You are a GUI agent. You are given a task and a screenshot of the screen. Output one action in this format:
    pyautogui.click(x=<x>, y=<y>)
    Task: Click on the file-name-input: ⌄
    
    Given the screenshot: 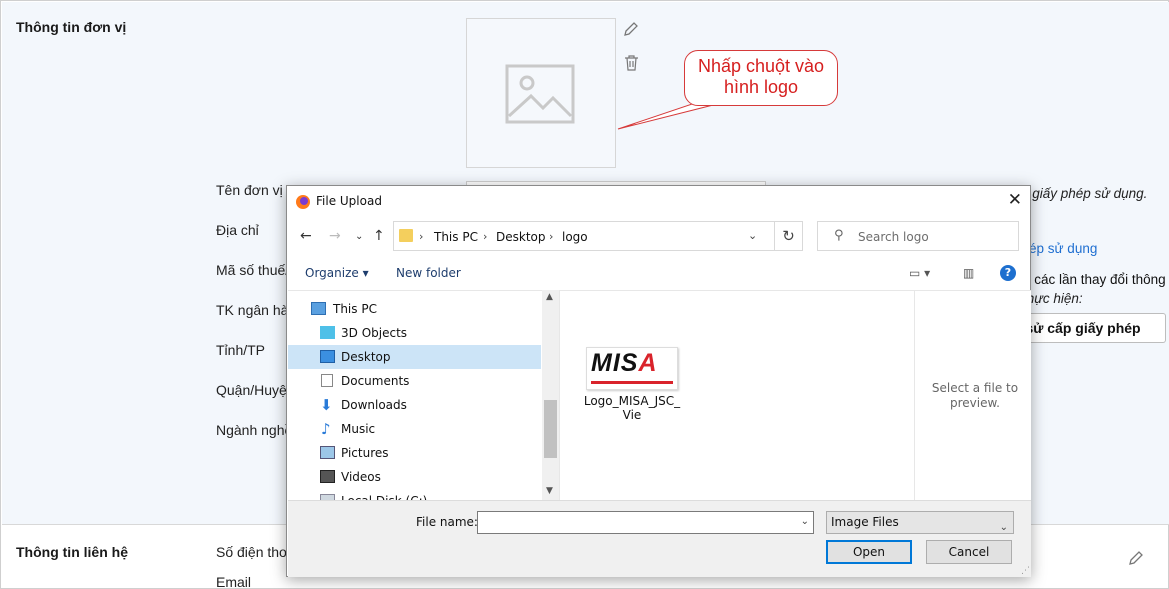 What is the action you would take?
    pyautogui.click(x=645, y=522)
    